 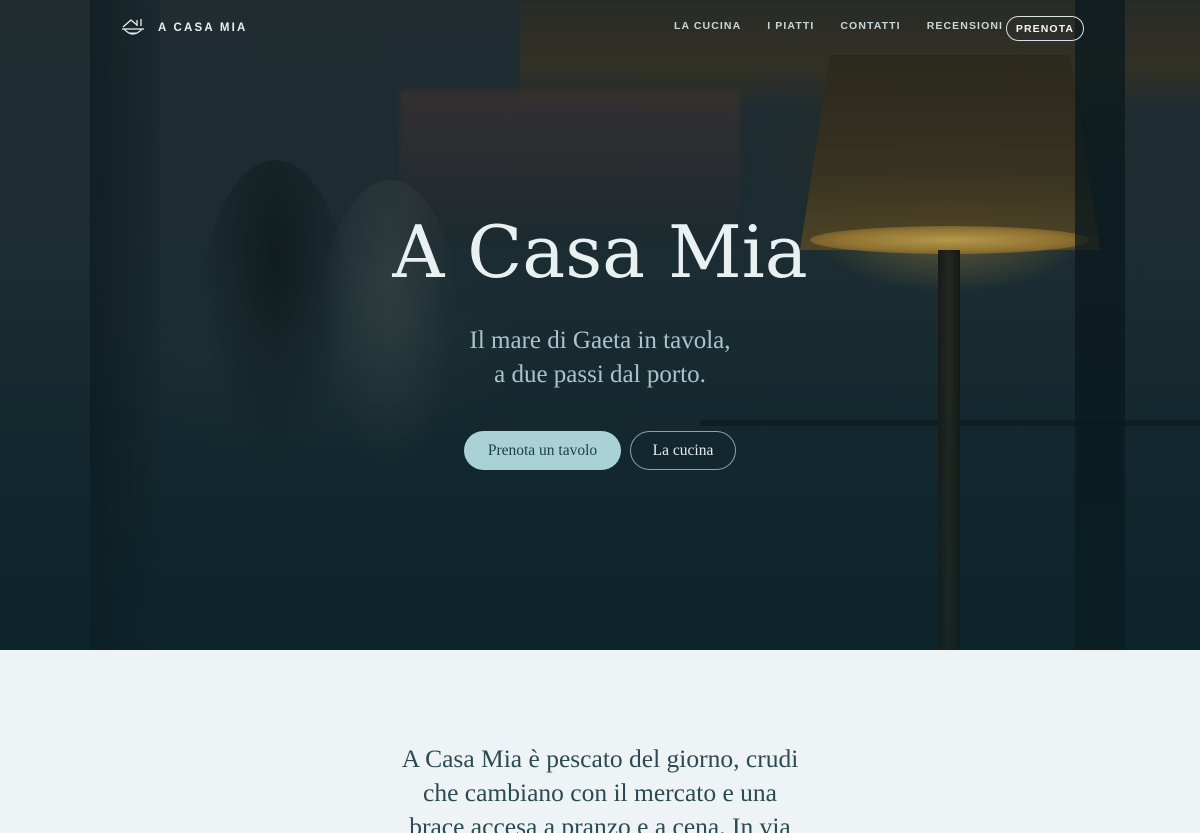 I want to click on hero-subtitle-line: Il mare di Gaeta in tavola,, so click(x=600, y=340).